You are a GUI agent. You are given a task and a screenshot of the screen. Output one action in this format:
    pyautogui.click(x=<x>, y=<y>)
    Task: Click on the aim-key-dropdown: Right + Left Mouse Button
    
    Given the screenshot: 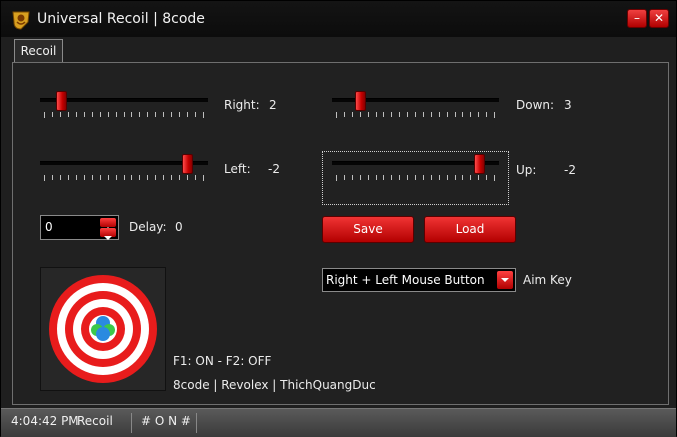 What is the action you would take?
    pyautogui.click(x=419, y=280)
    